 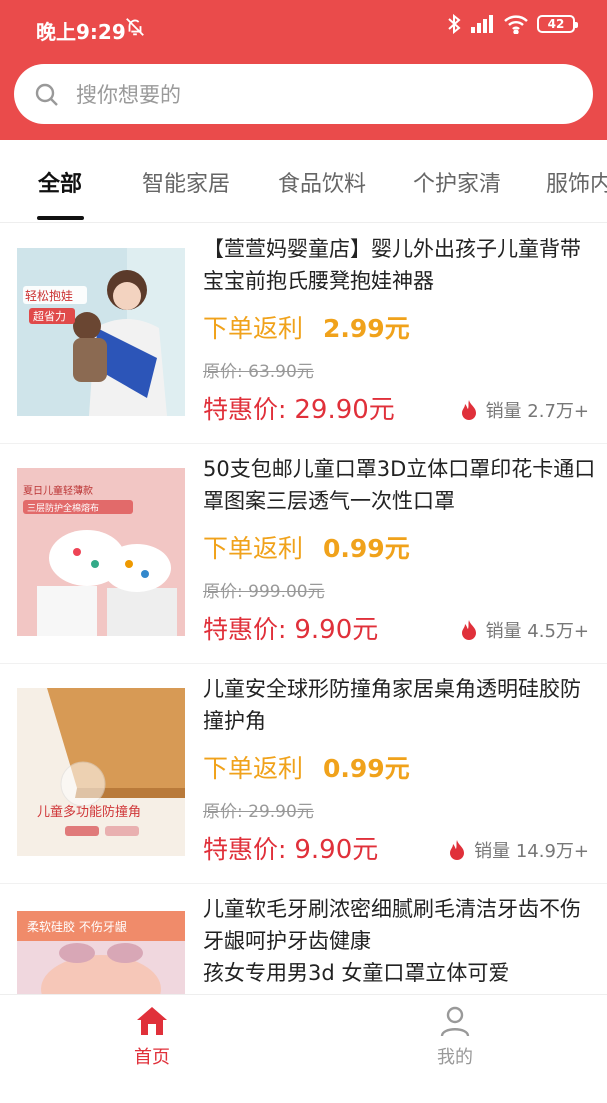 What do you see at coordinates (58, 490) in the screenshot?
I see `image-caption: 夏日儿童轻薄款` at bounding box center [58, 490].